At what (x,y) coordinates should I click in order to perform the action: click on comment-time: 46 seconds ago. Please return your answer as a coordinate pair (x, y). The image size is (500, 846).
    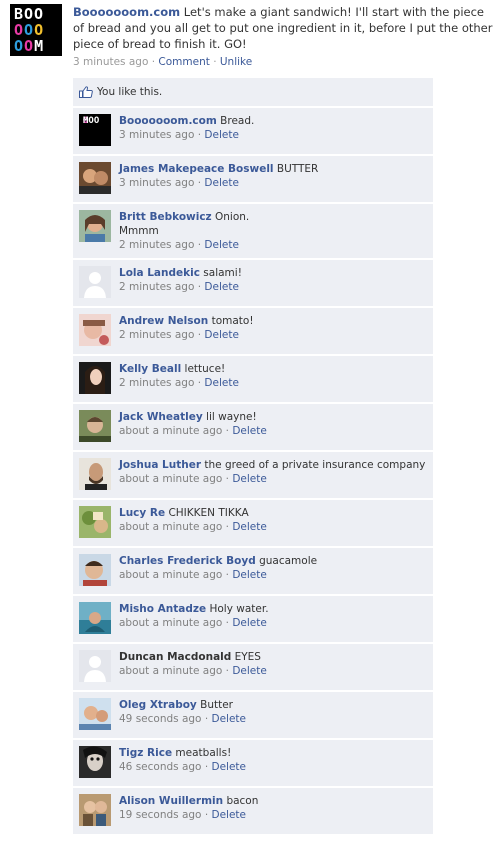
    Looking at the image, I should click on (160, 767).